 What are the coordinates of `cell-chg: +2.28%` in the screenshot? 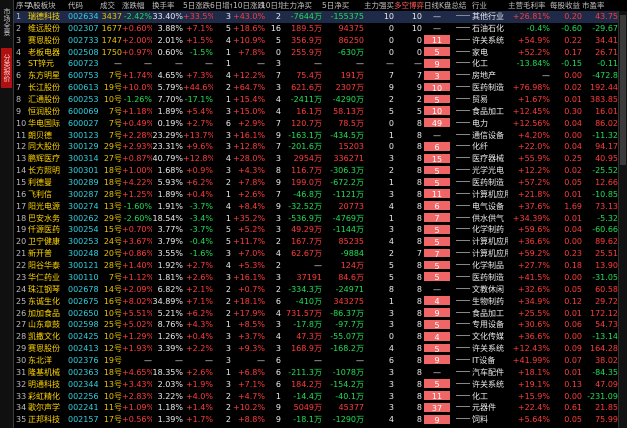 It's located at (137, 135).